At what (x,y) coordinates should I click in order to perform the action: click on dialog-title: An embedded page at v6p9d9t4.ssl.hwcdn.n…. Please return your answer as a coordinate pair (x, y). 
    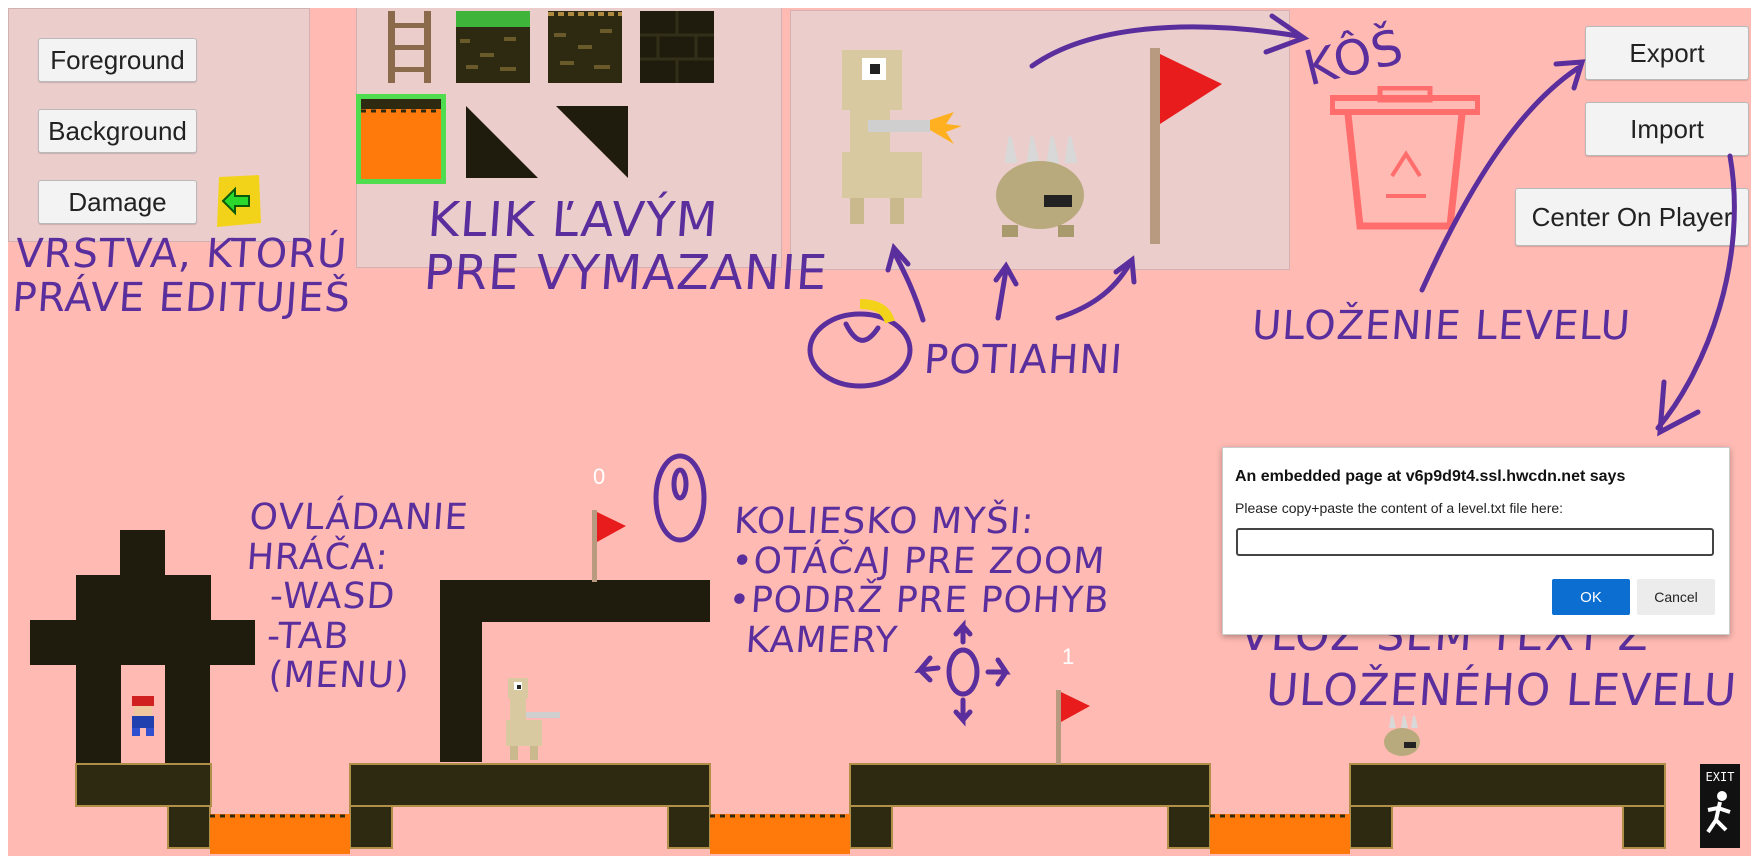
    Looking at the image, I should click on (1430, 476).